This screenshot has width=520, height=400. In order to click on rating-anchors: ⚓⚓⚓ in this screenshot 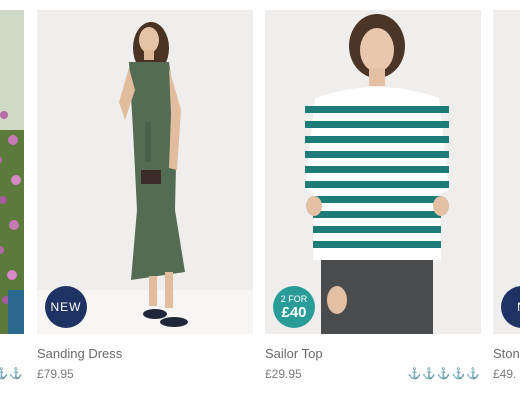, I will do `click(12, 374)`.